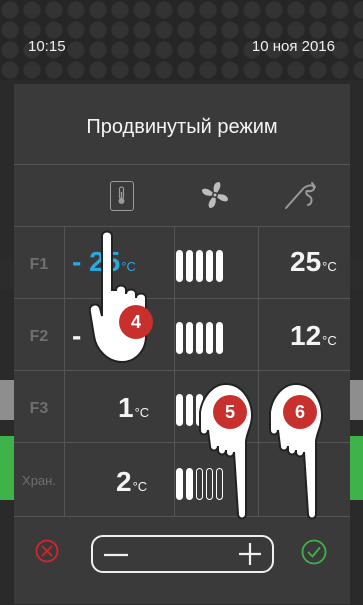  What do you see at coordinates (126, 407) in the screenshot?
I see `row-f3-temperature-value: 1` at bounding box center [126, 407].